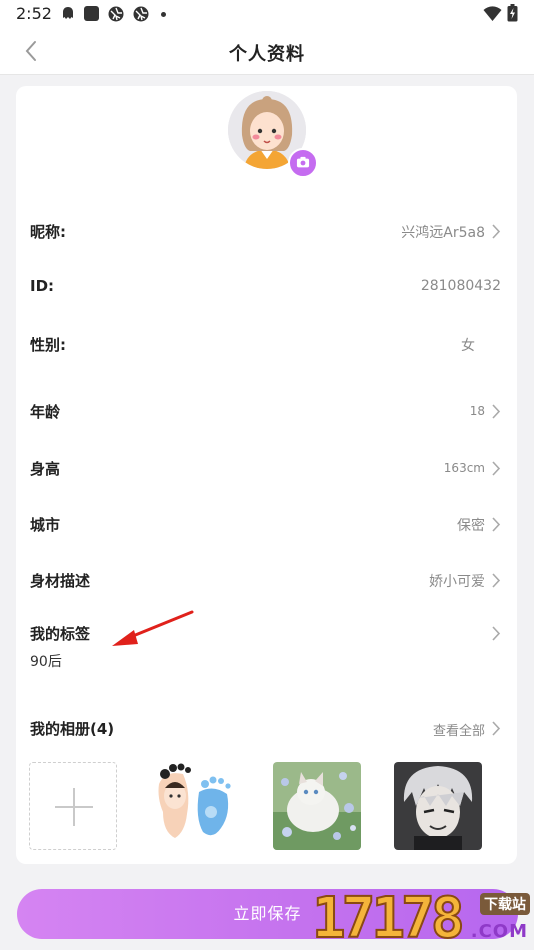  What do you see at coordinates (499, 931) in the screenshot?
I see `watermark-bottom: .COM` at bounding box center [499, 931].